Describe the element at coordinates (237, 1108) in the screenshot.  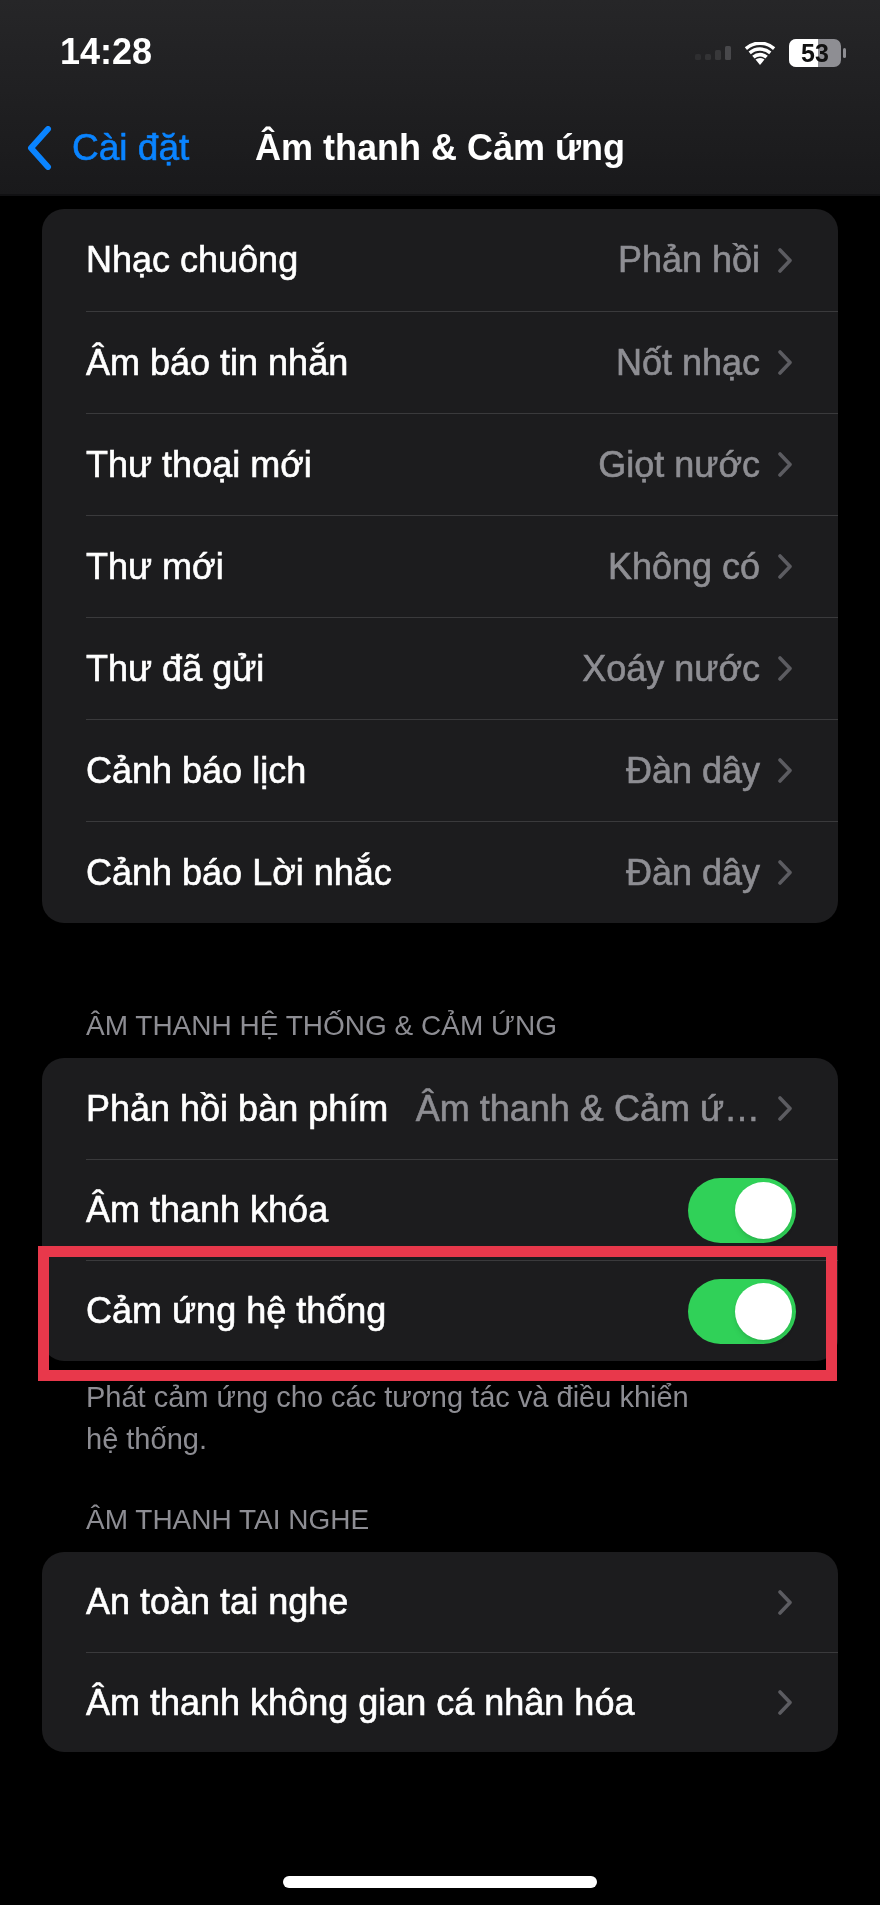
I see `setting-label: Phản hồi bàn phím` at that location.